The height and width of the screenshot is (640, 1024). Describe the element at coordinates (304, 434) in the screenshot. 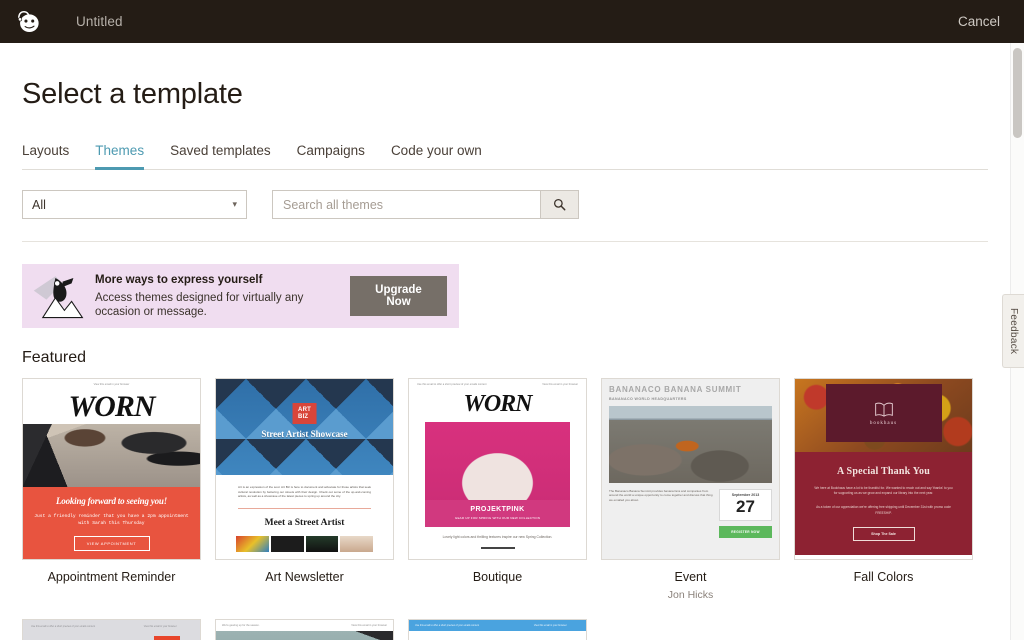

I see `thumb-title: Street Artist Showcase` at that location.